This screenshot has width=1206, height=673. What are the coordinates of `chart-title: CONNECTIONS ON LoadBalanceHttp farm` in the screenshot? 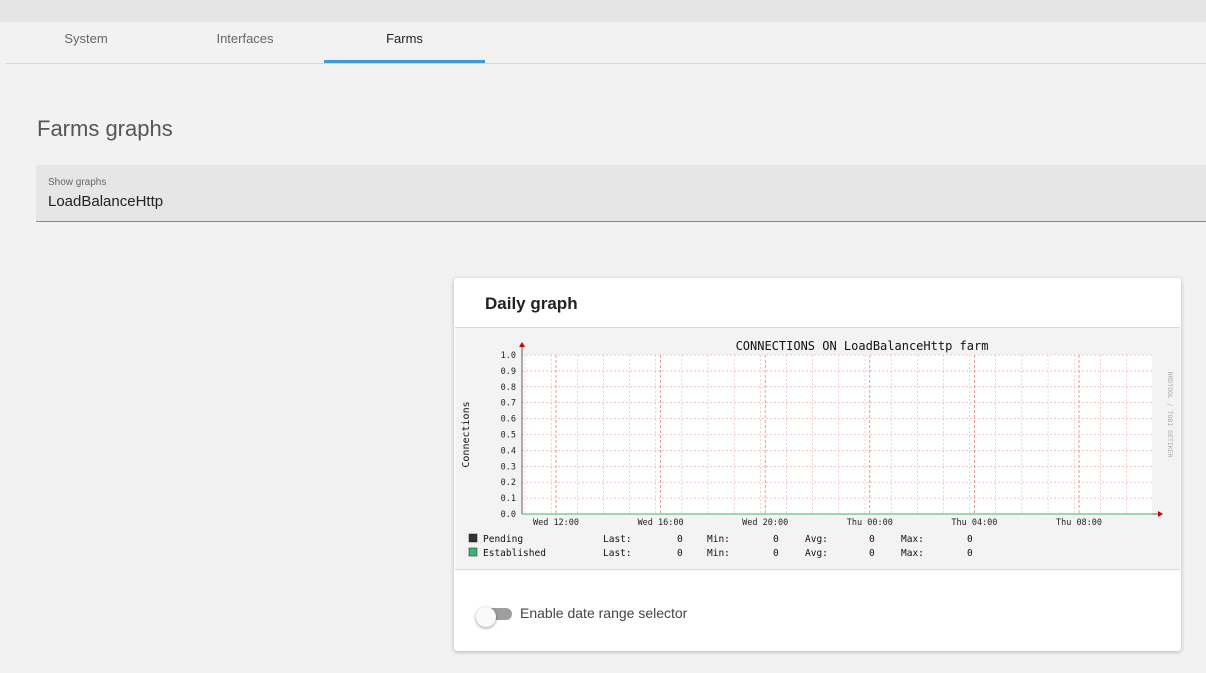 It's located at (862, 346).